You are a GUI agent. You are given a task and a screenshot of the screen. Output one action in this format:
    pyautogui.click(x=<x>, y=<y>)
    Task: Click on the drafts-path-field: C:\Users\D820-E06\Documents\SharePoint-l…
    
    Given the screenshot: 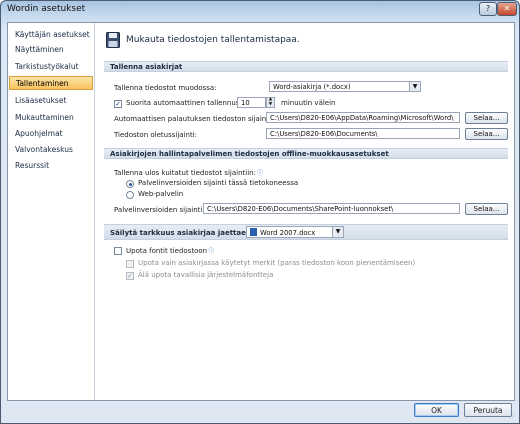 What is the action you would take?
    pyautogui.click(x=331, y=208)
    